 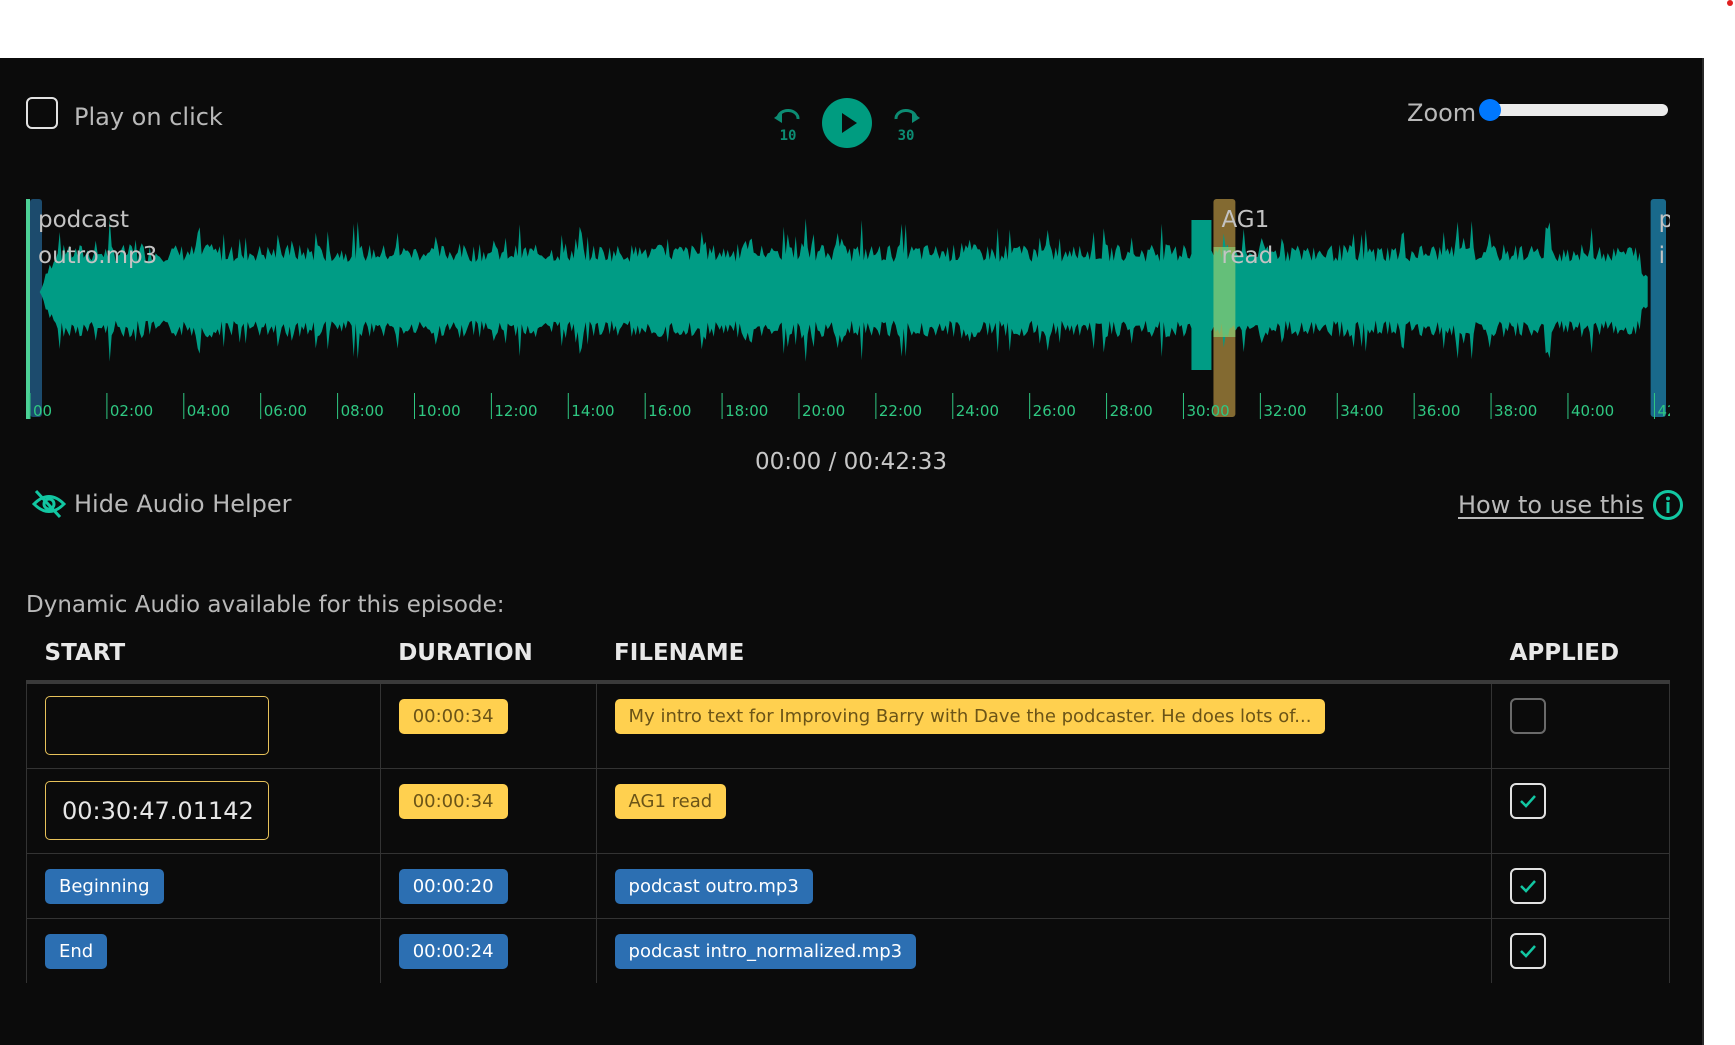 What do you see at coordinates (670, 801) in the screenshot?
I see `filename-badge: AG1 read` at bounding box center [670, 801].